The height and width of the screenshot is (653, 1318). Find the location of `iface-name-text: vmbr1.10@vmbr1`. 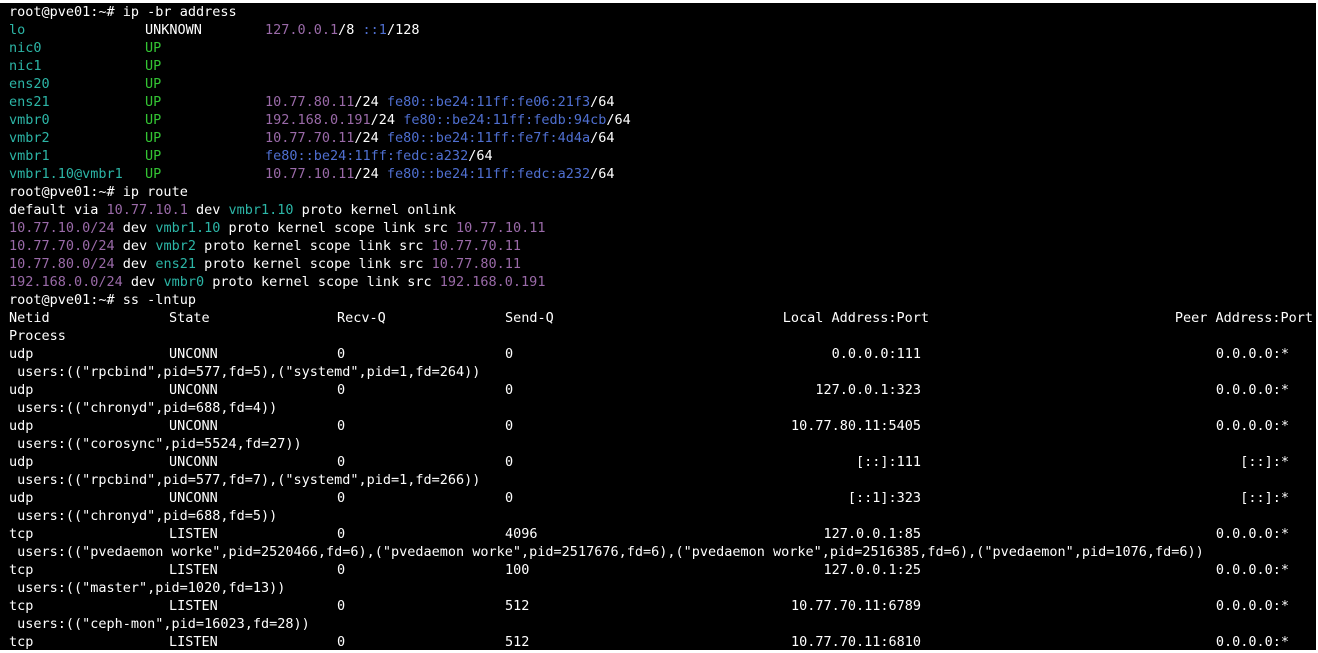

iface-name-text: vmbr1.10@vmbr1 is located at coordinates (66, 174).